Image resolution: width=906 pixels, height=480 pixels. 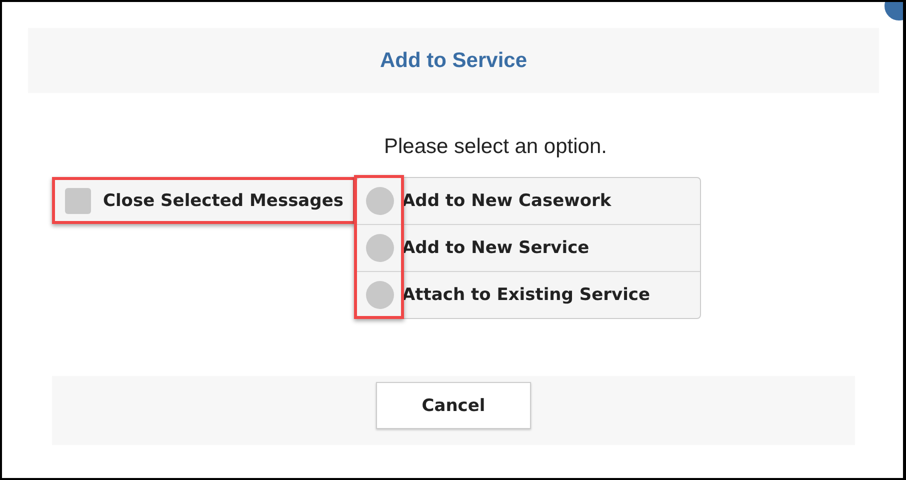 What do you see at coordinates (496, 248) in the screenshot?
I see `option-label: Add to New Service` at bounding box center [496, 248].